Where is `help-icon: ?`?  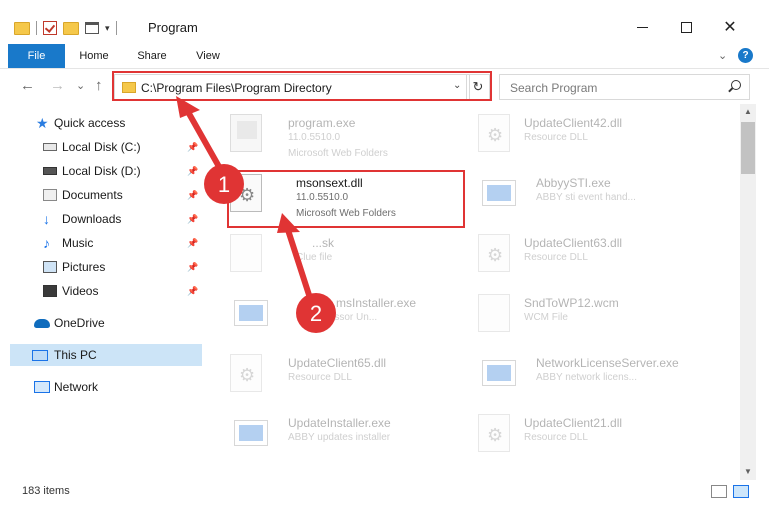
help-icon: ? is located at coordinates (745, 55).